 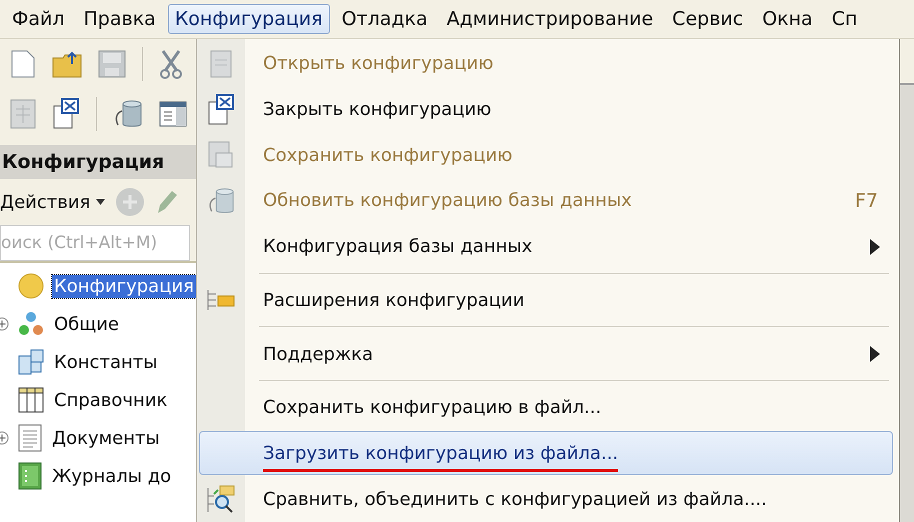 What do you see at coordinates (95, 243) in the screenshot?
I see `search-field: оиск (Ctrl+Alt+M)` at bounding box center [95, 243].